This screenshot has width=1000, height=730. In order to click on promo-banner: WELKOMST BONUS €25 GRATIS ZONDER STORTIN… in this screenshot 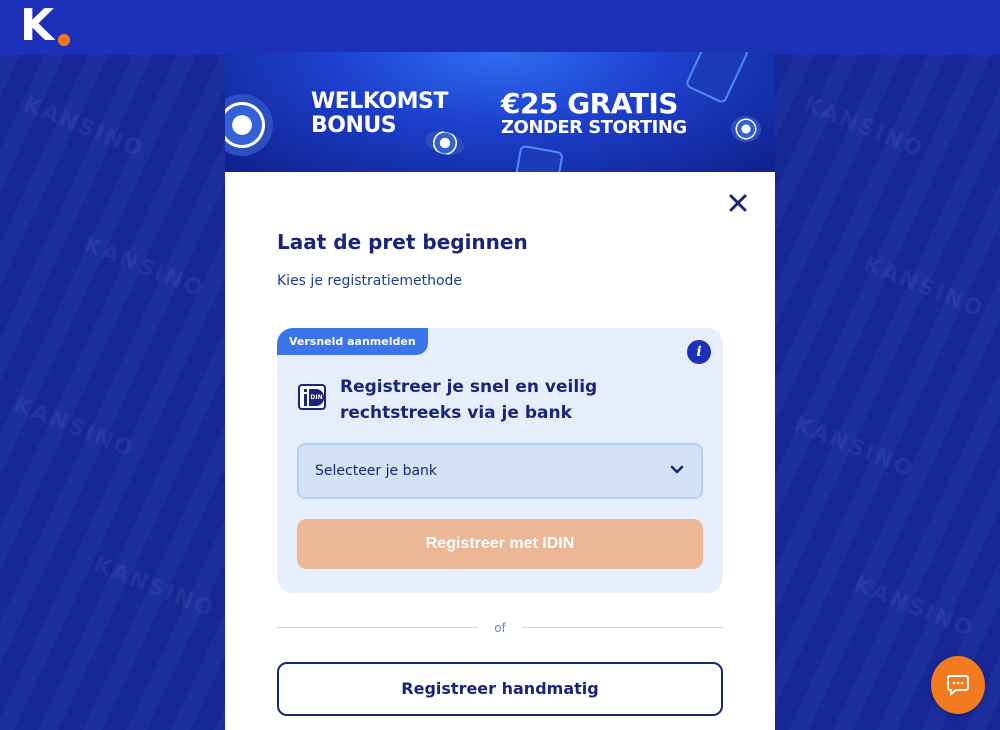, I will do `click(500, 112)`.